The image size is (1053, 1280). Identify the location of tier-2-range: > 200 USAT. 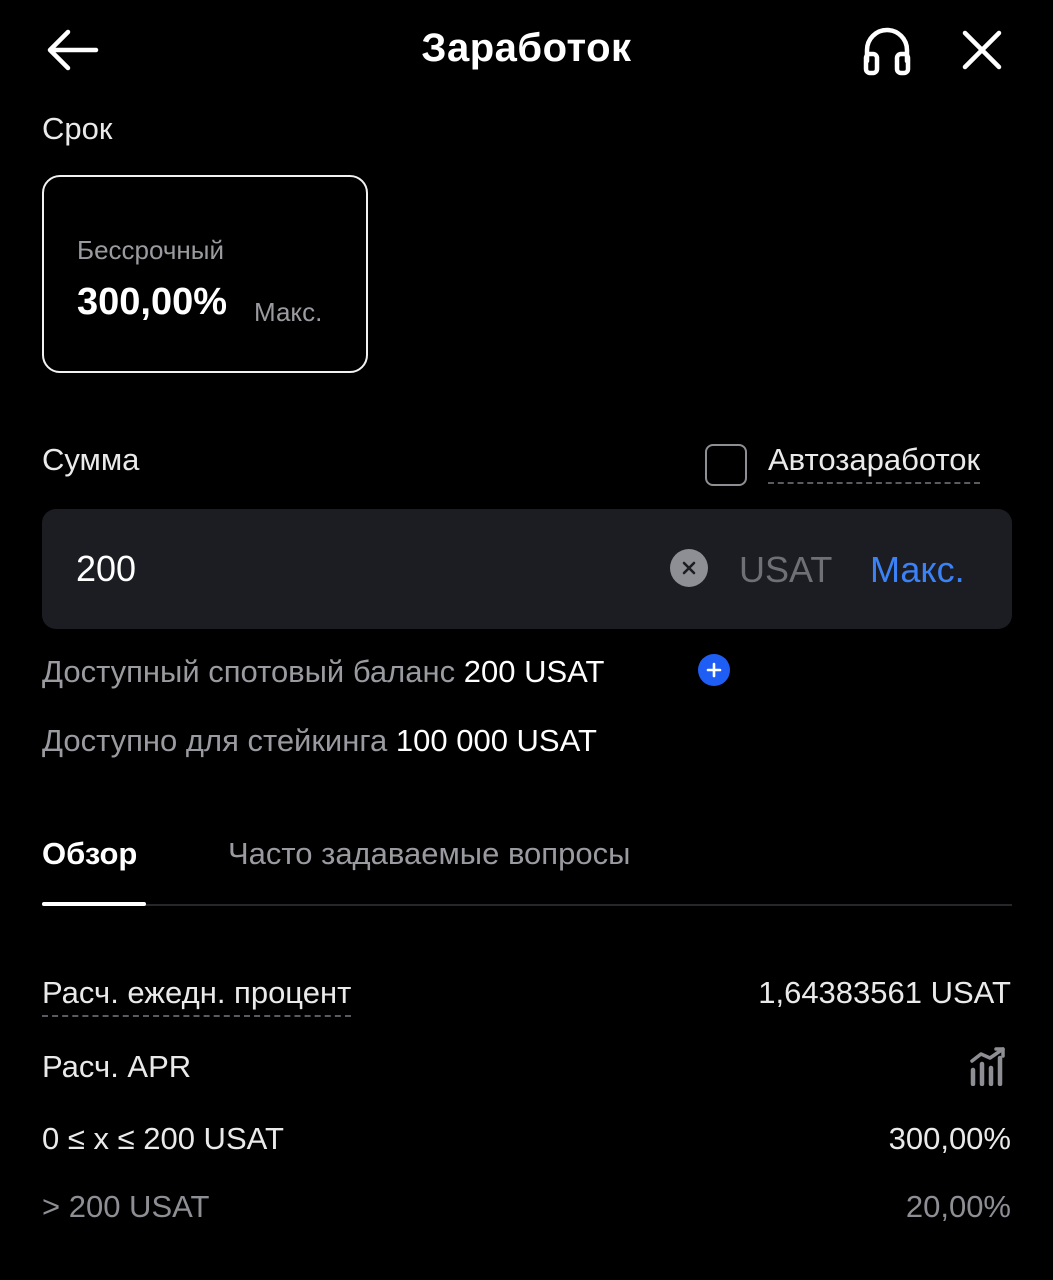
(126, 1206).